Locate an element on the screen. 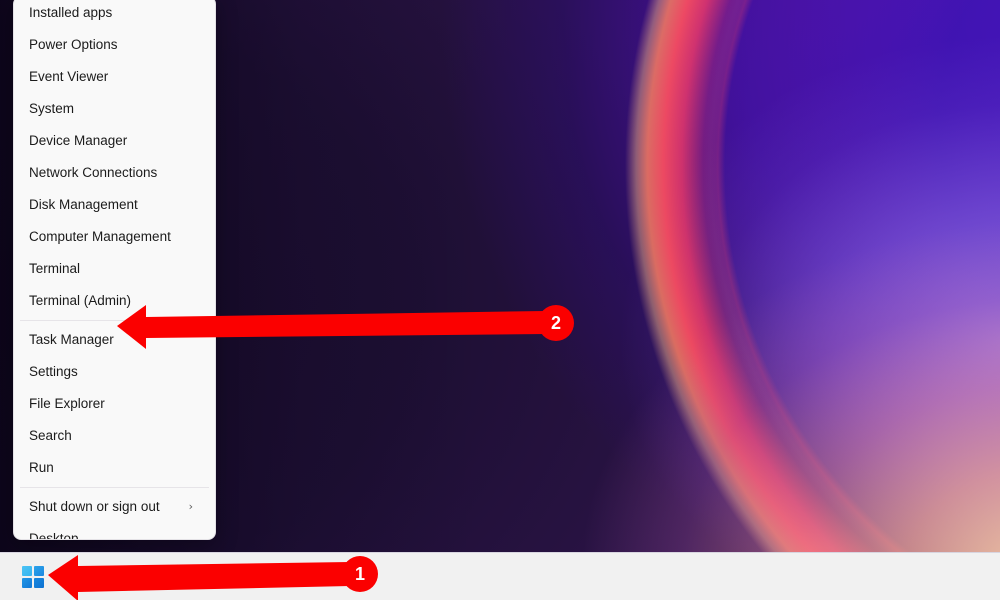 The width and height of the screenshot is (1000, 600). menu-item-label: Computer Management is located at coordinates (100, 236).